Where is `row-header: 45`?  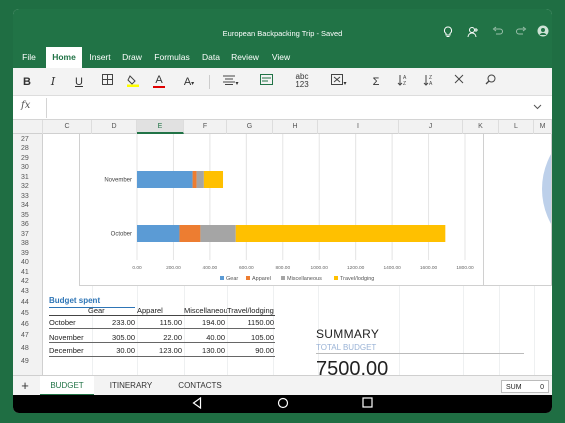 row-header: 45 is located at coordinates (28, 313).